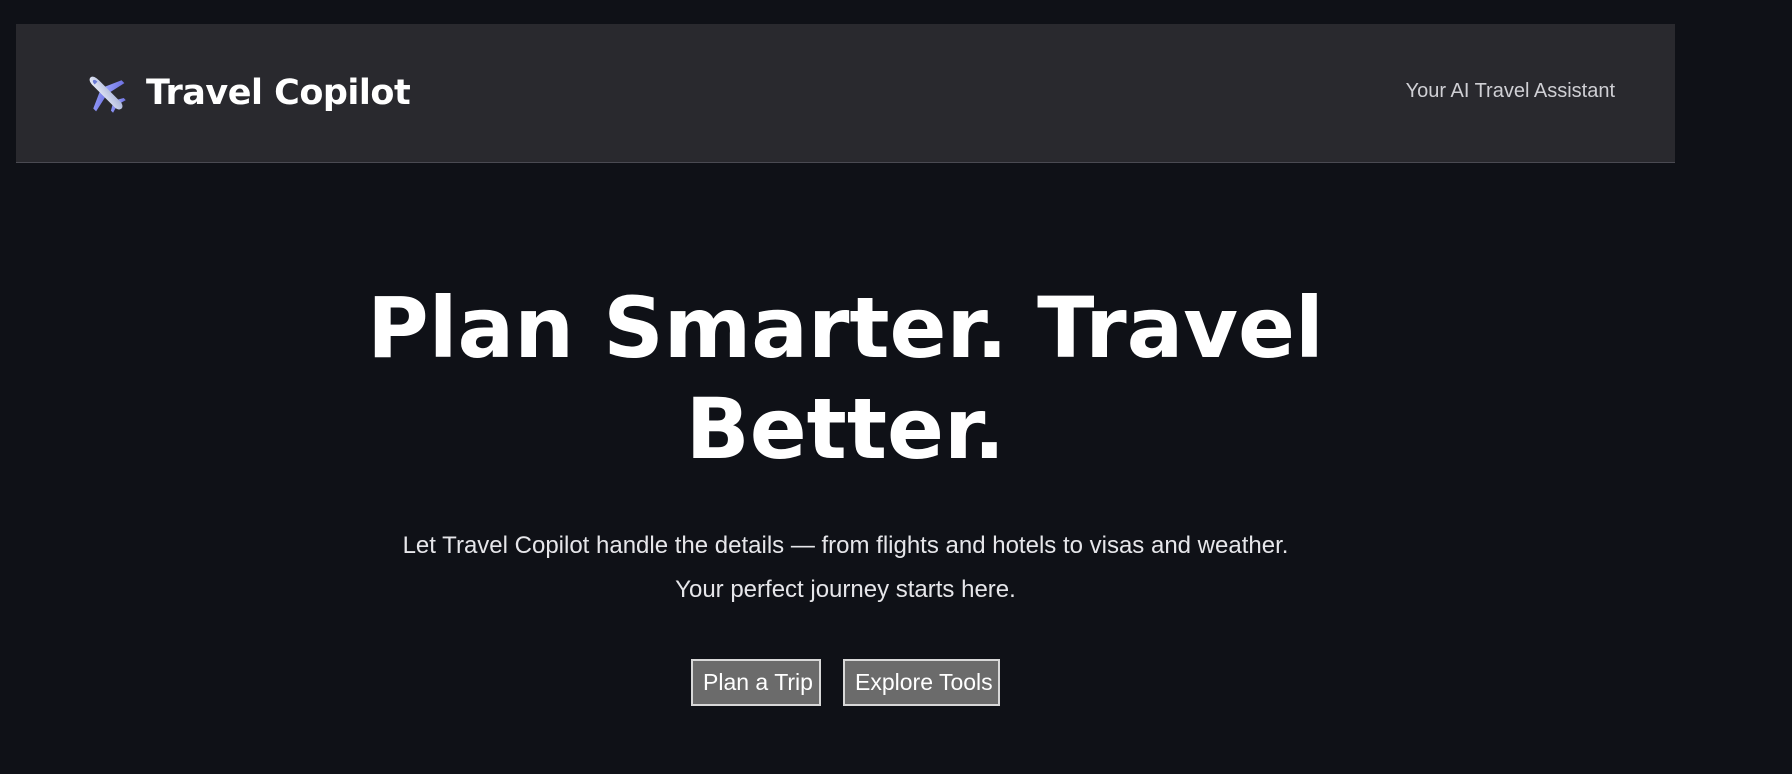 The height and width of the screenshot is (774, 1792). What do you see at coordinates (845, 378) in the screenshot?
I see `hero-title: Plan Smarter. Travel Better.` at bounding box center [845, 378].